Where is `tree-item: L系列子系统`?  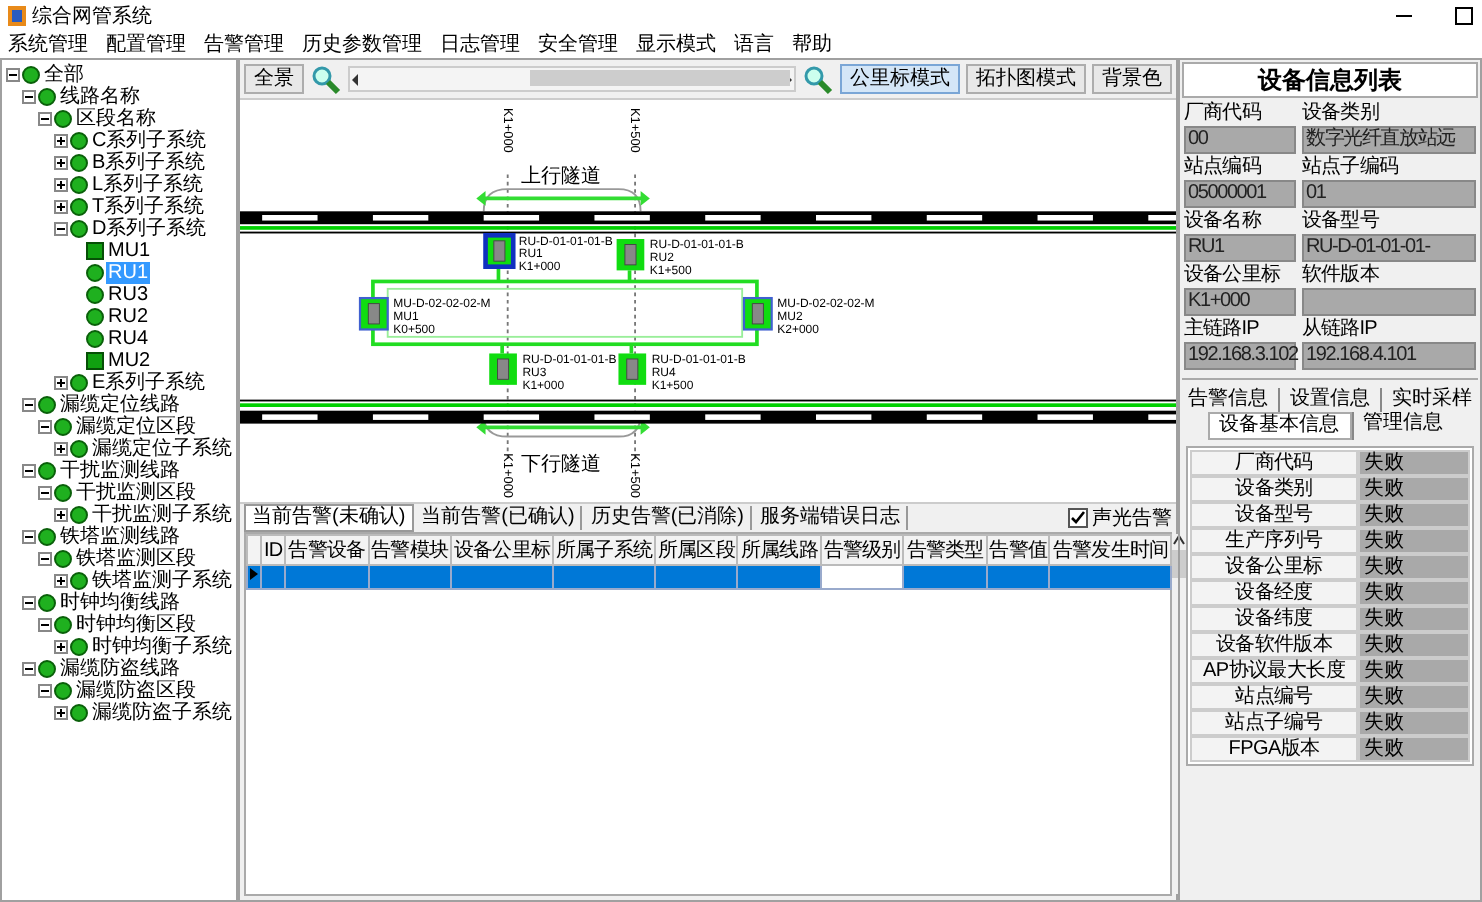 tree-item: L系列子系统 is located at coordinates (148, 185).